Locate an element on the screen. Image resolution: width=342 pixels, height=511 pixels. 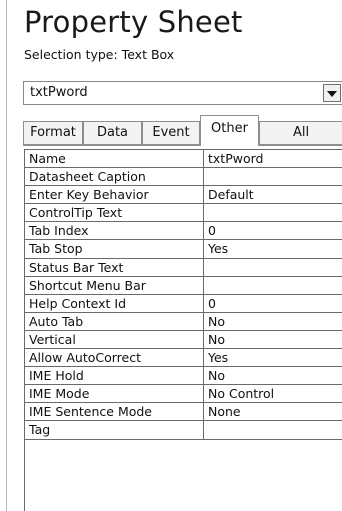
property-name: Enter Key Behavior is located at coordinates (114, 195).